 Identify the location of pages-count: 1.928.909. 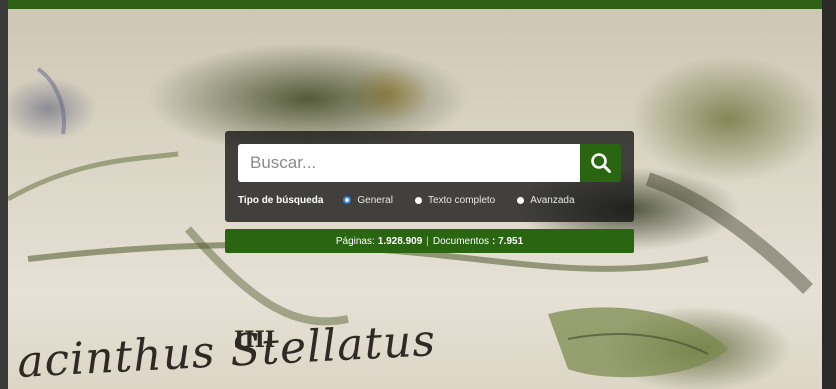
(400, 241).